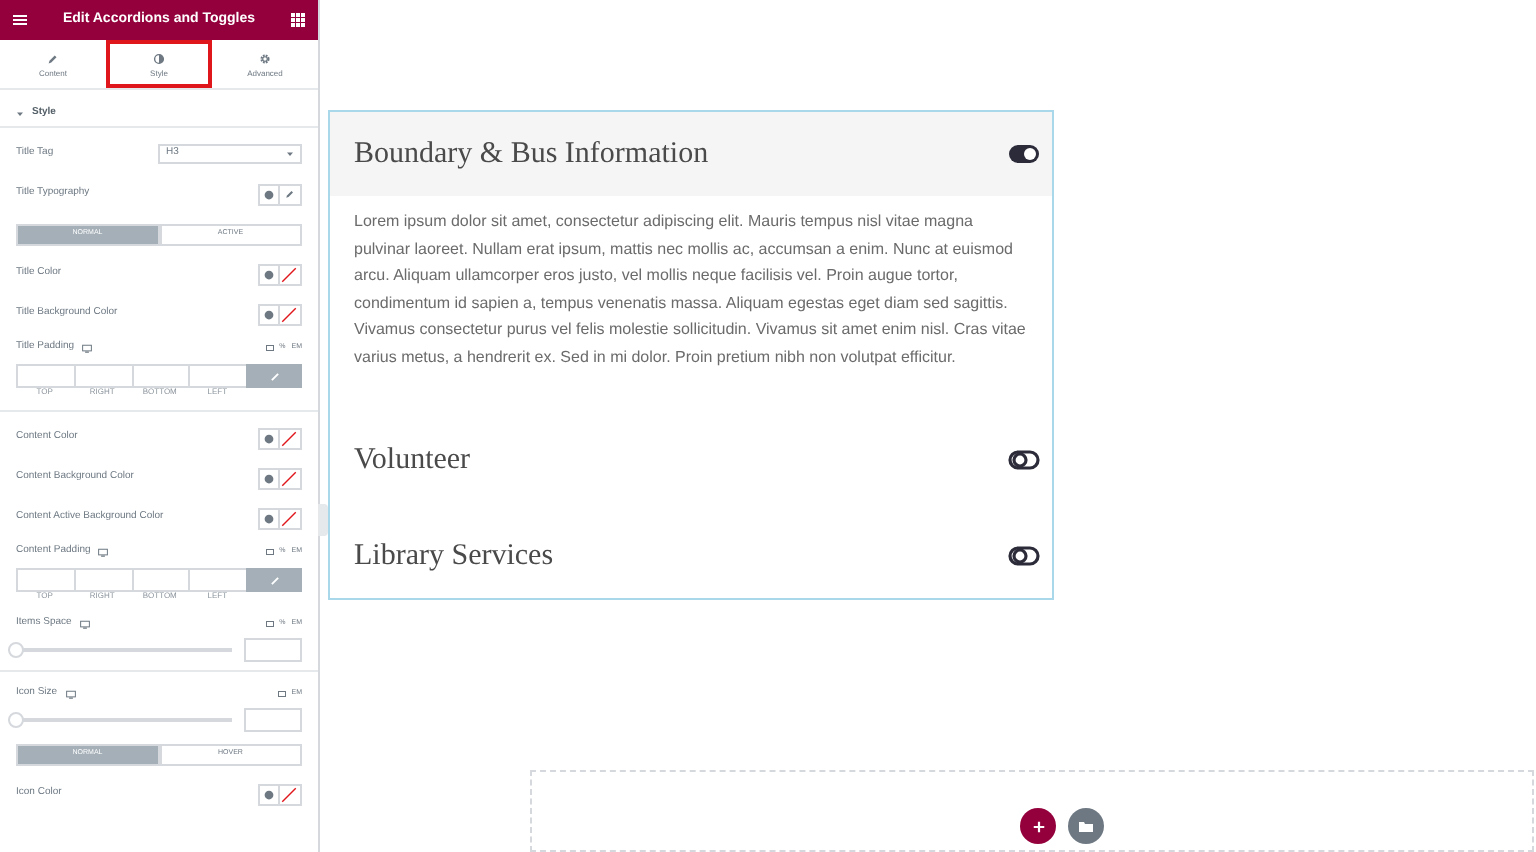 The width and height of the screenshot is (1536, 852). I want to click on plus-icon, so click(1038, 826).